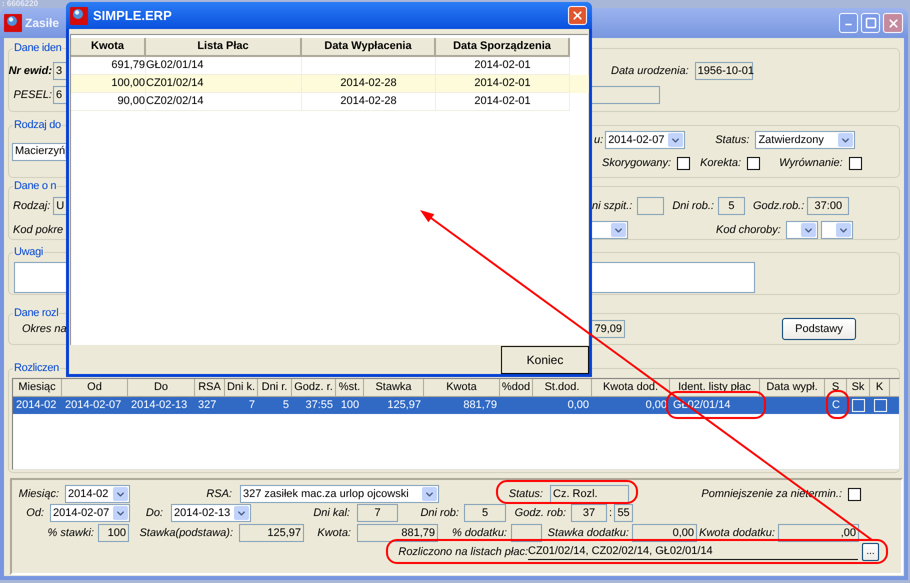 This screenshot has width=910, height=583. I want to click on field-label: Stawka dodatku:, so click(588, 533).